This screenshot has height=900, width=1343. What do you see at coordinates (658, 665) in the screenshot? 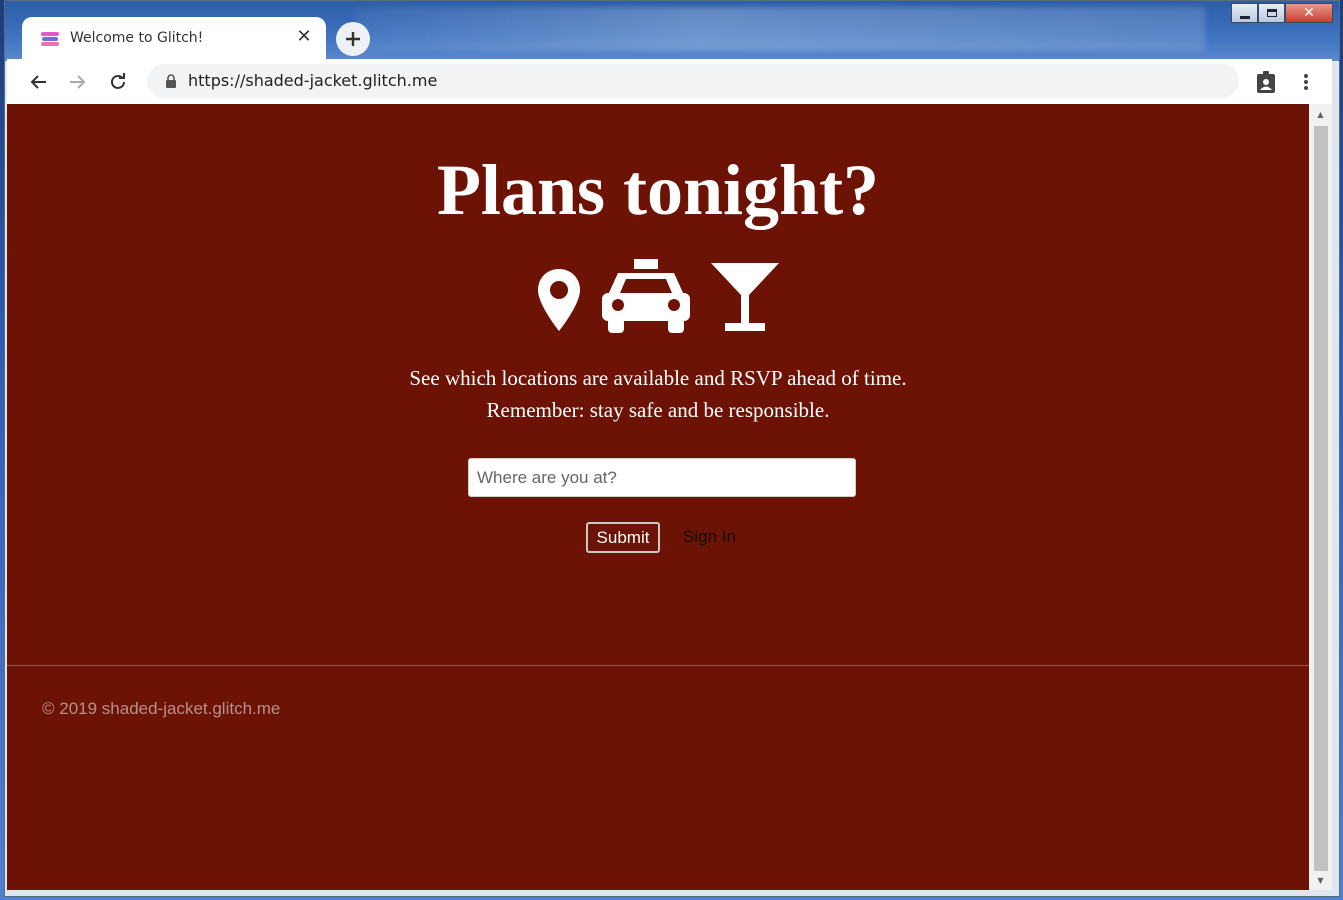
I see `footer-divider` at bounding box center [658, 665].